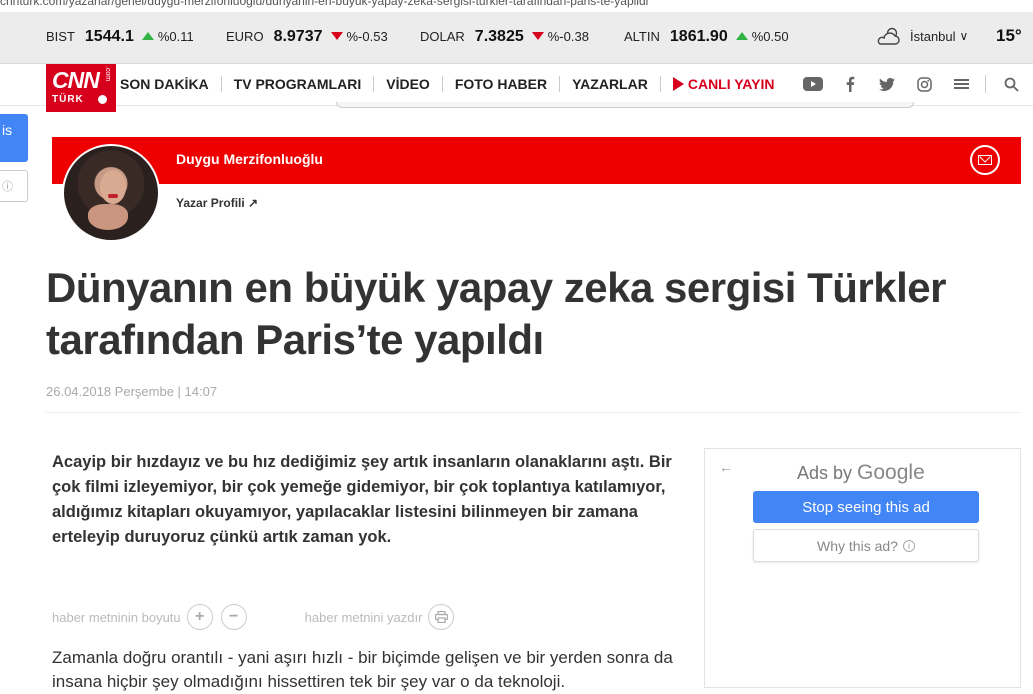 The height and width of the screenshot is (694, 1033). What do you see at coordinates (933, 36) in the screenshot?
I see `weather-city: İstanbul` at bounding box center [933, 36].